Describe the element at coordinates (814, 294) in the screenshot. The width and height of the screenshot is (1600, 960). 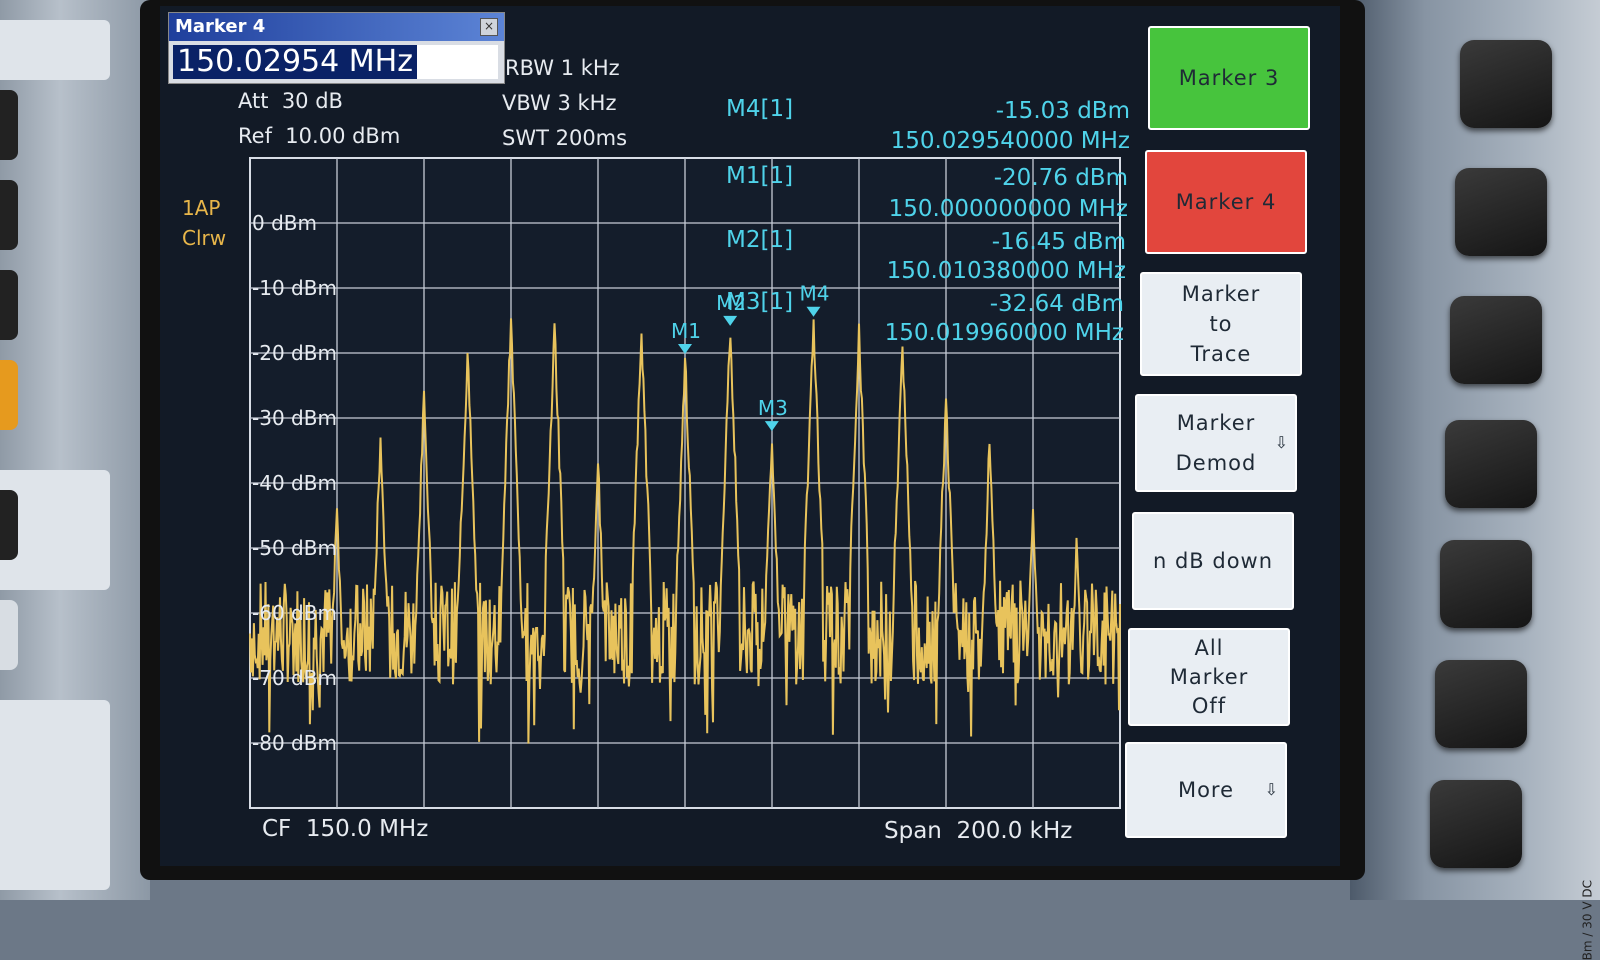
I see `marker-label: M4` at that location.